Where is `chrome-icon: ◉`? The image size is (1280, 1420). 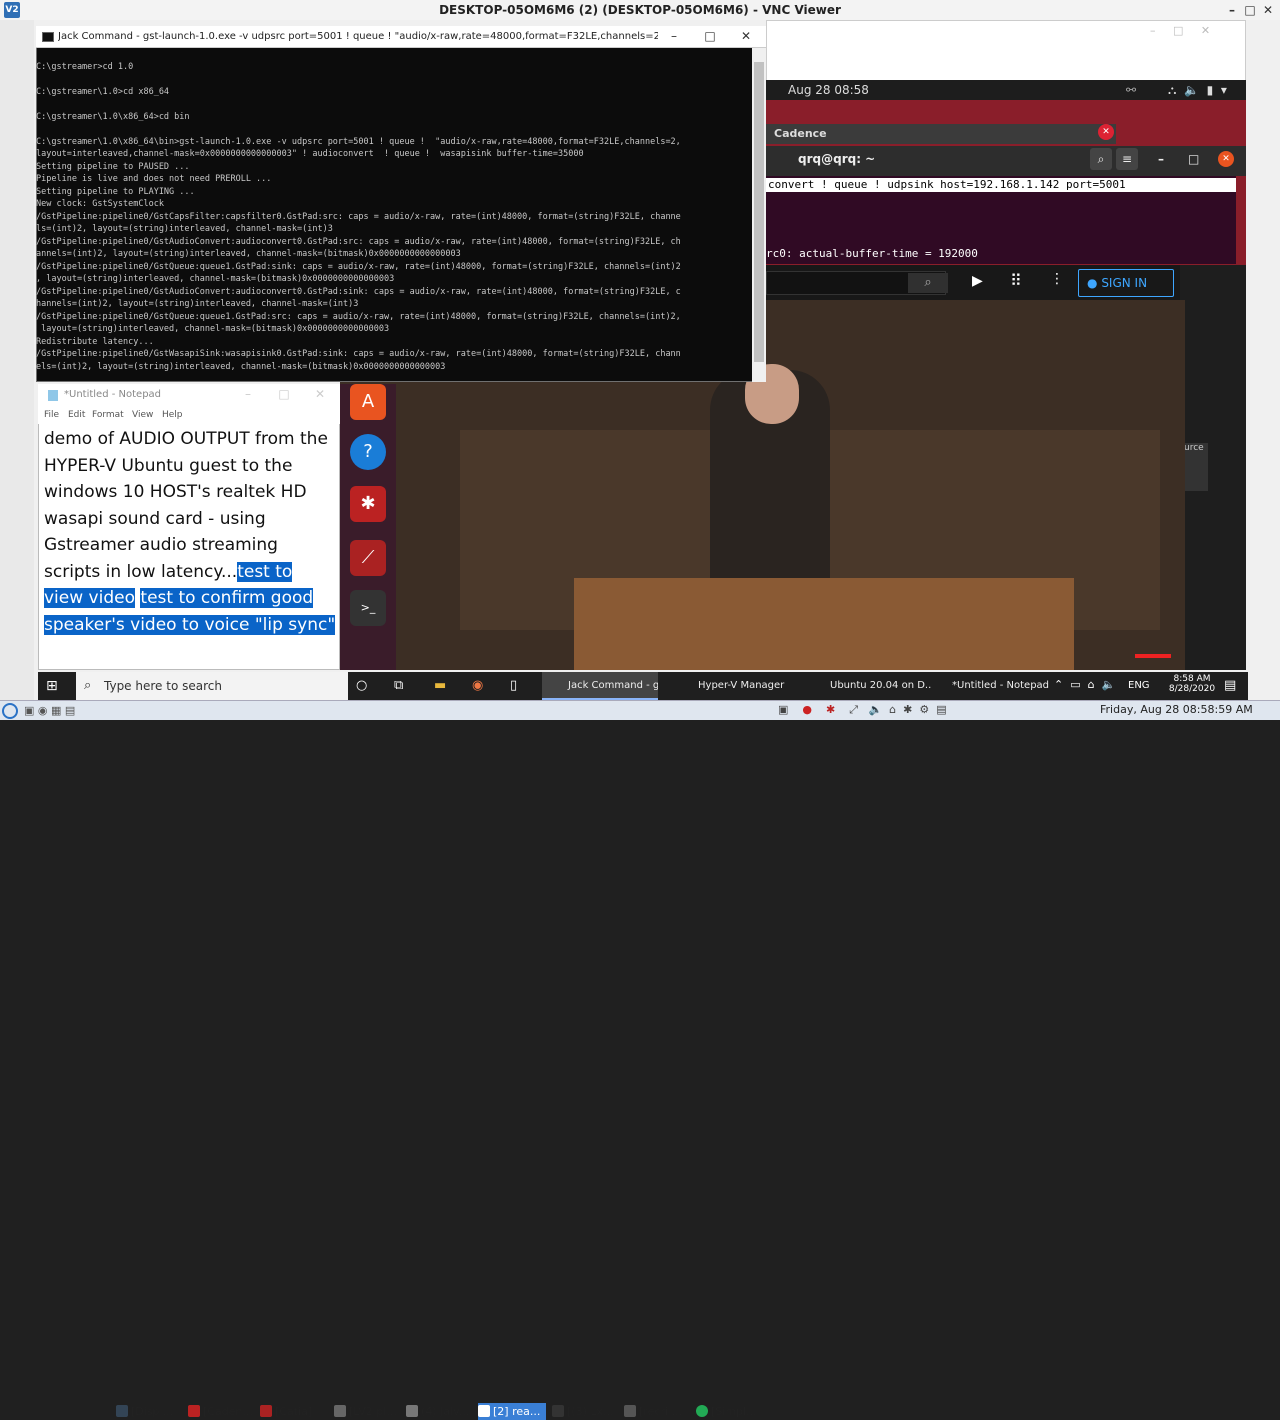 chrome-icon: ◉ is located at coordinates (477, 685).